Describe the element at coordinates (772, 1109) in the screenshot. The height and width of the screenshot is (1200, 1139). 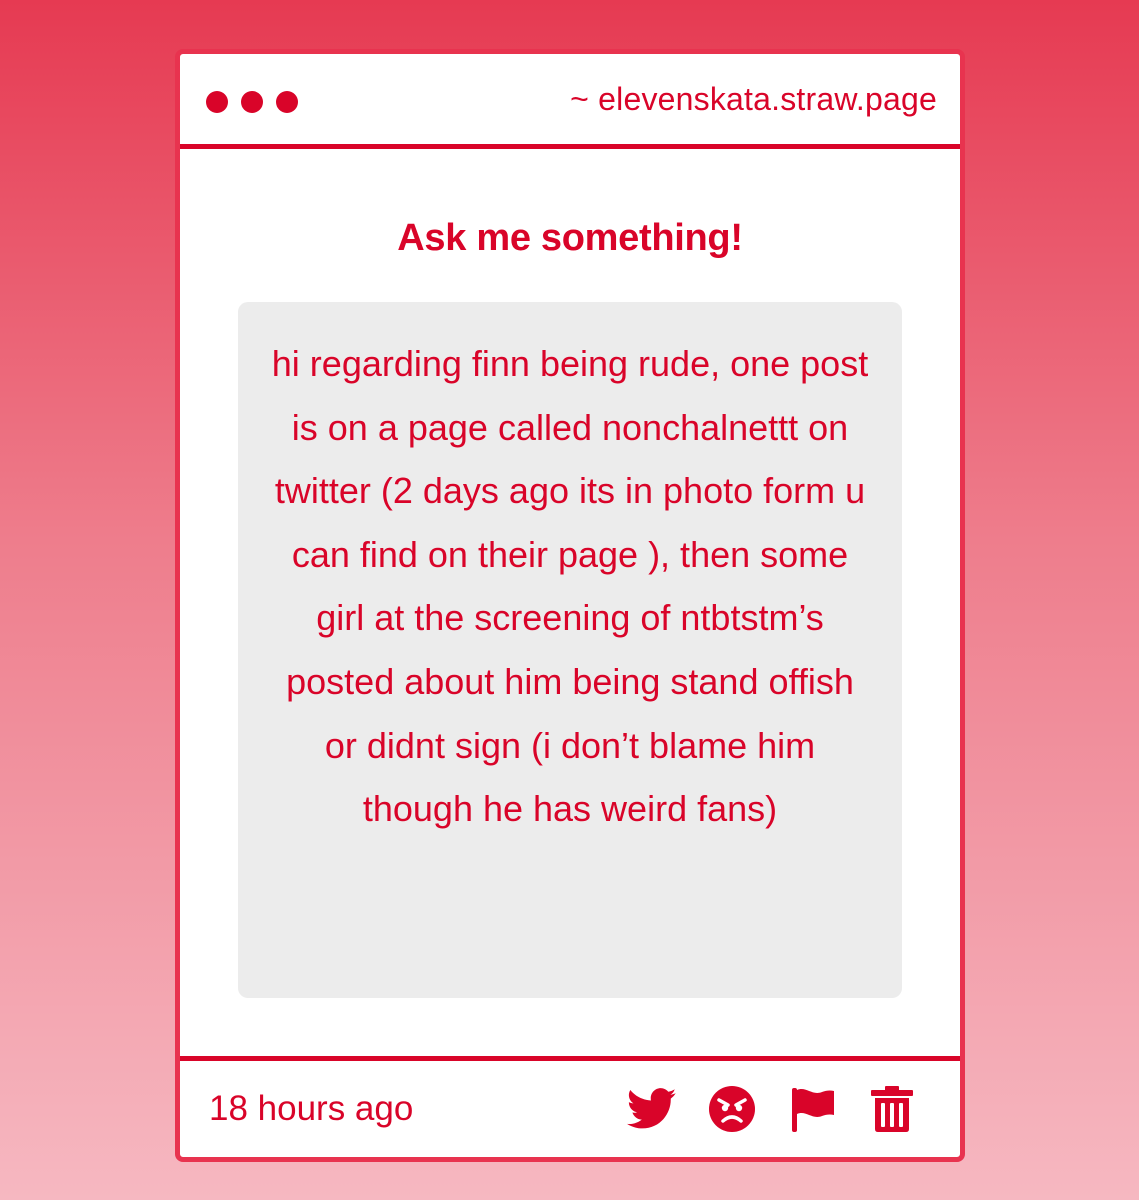
I see `action-bar` at that location.